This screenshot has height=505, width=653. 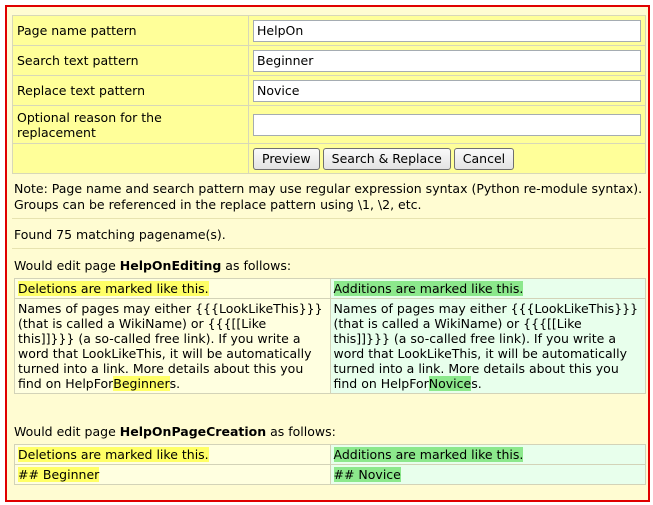 I want to click on old-changed-word: Beginner, so click(x=141, y=383).